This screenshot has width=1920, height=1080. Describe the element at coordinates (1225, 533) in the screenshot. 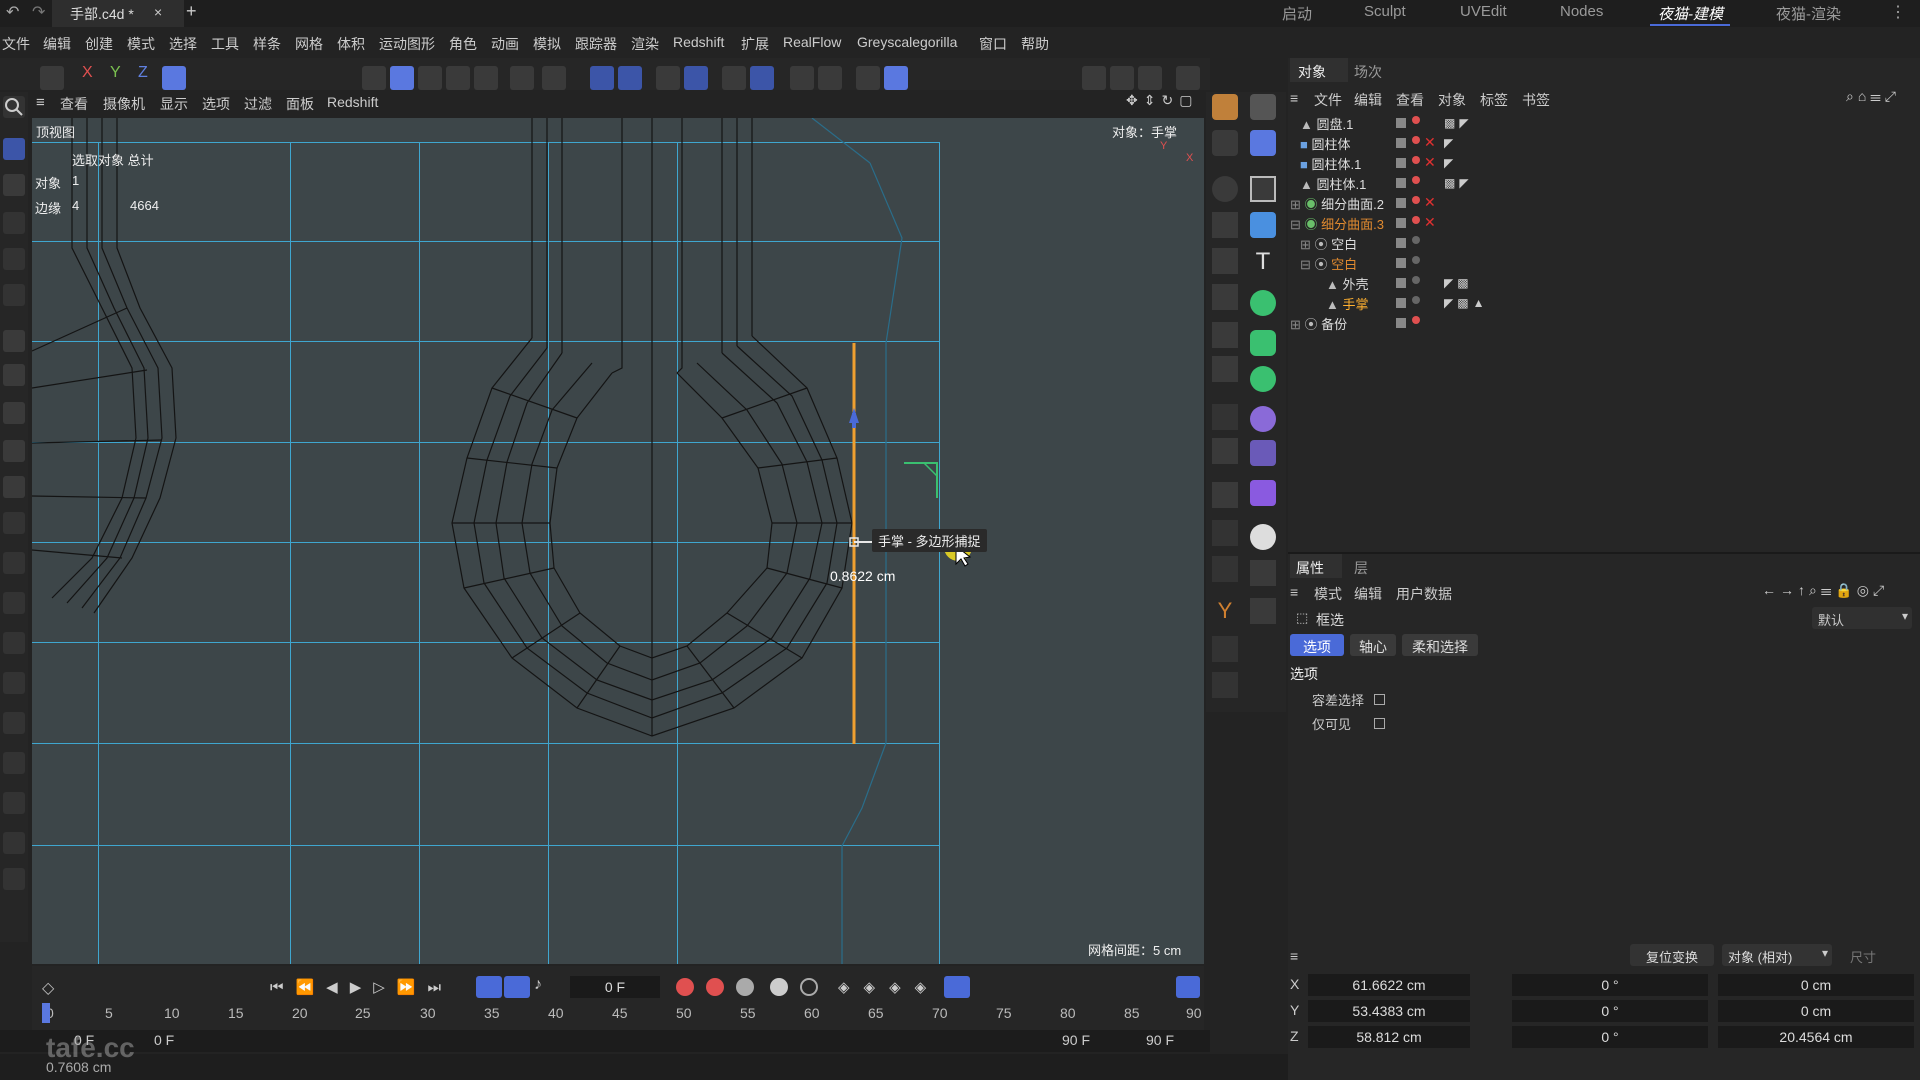

I see `hide-icon` at that location.